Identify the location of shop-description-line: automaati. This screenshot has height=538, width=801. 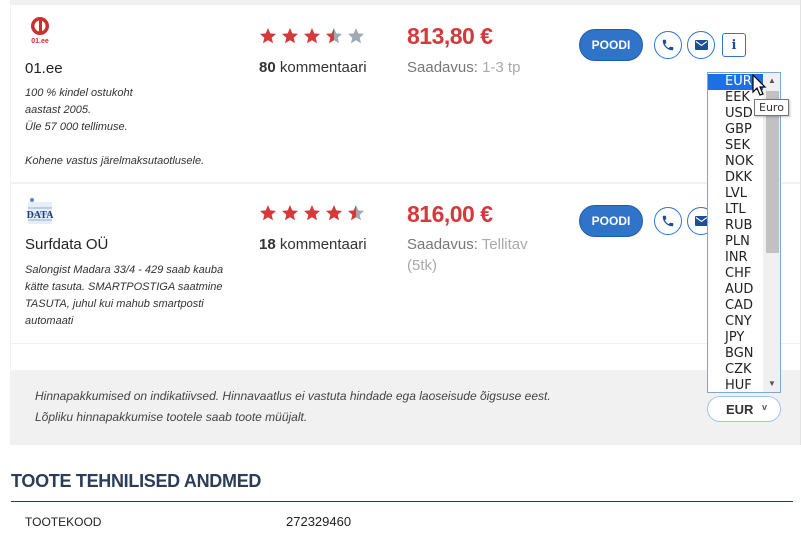
(49, 321).